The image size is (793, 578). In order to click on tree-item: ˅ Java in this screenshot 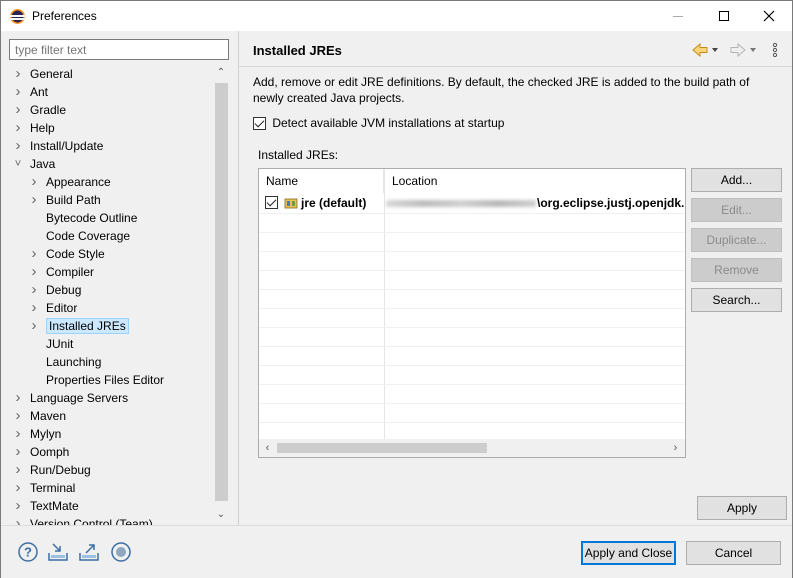, I will do `click(34, 164)`.